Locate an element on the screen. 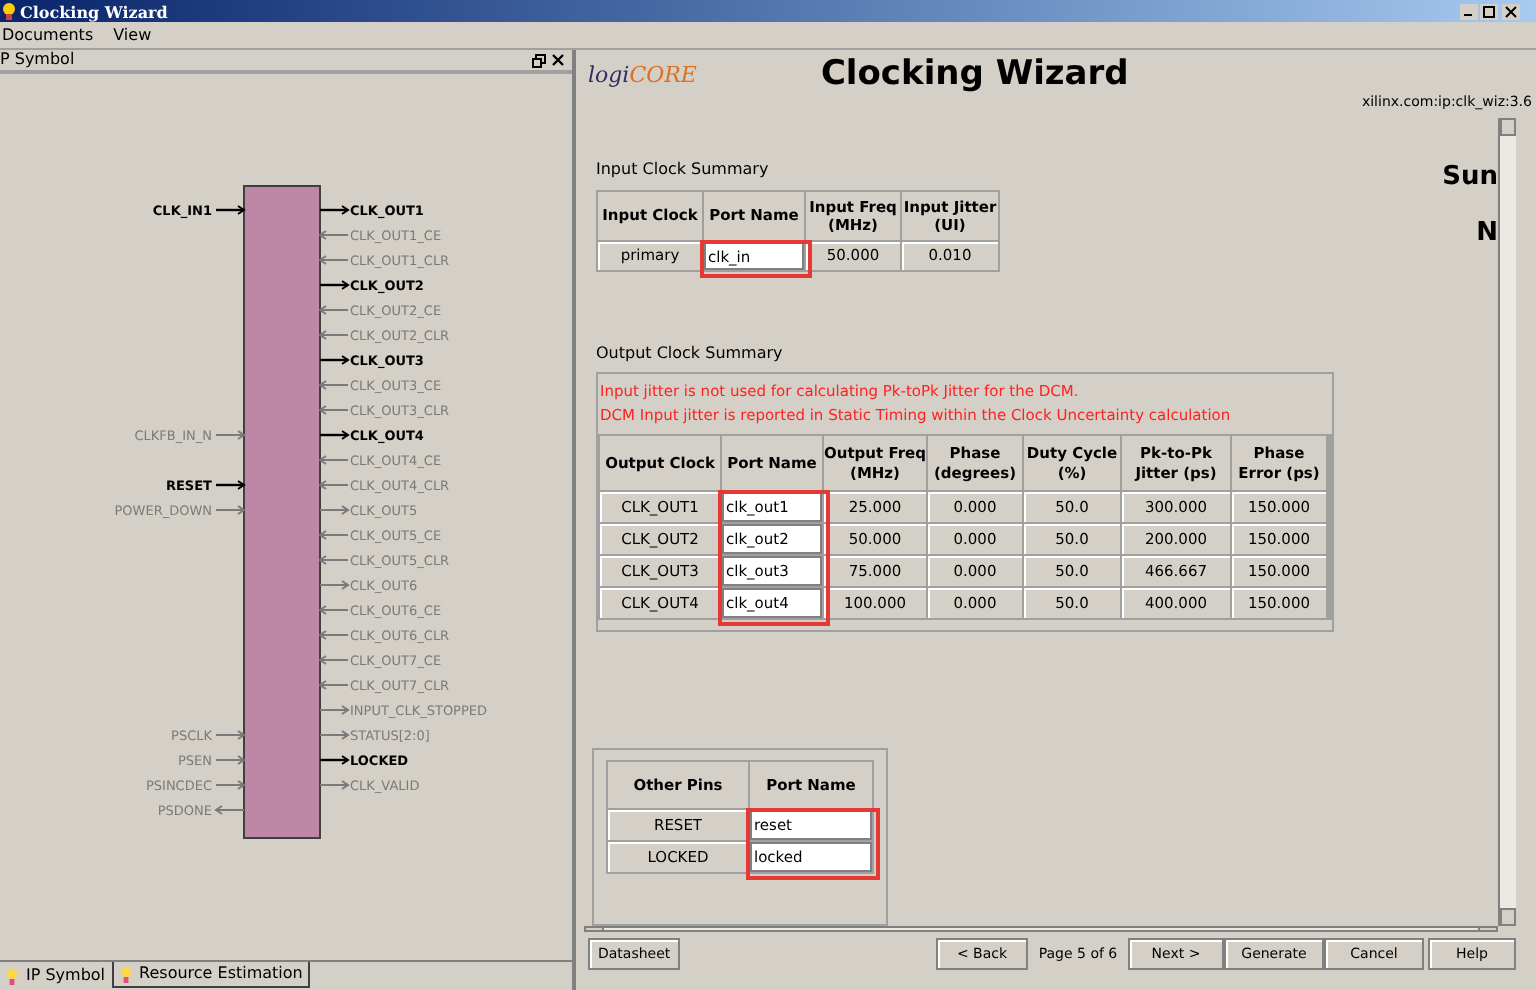  section-title: Output Clock Summary is located at coordinates (689, 354).